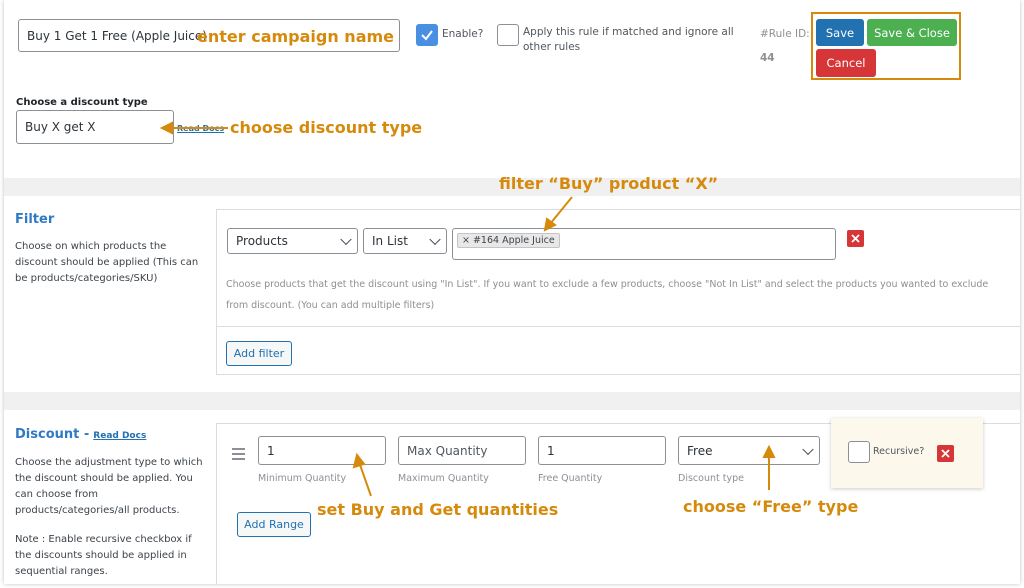 The image size is (1024, 588). What do you see at coordinates (561, 210) in the screenshot?
I see `arrow-filter-product` at bounding box center [561, 210].